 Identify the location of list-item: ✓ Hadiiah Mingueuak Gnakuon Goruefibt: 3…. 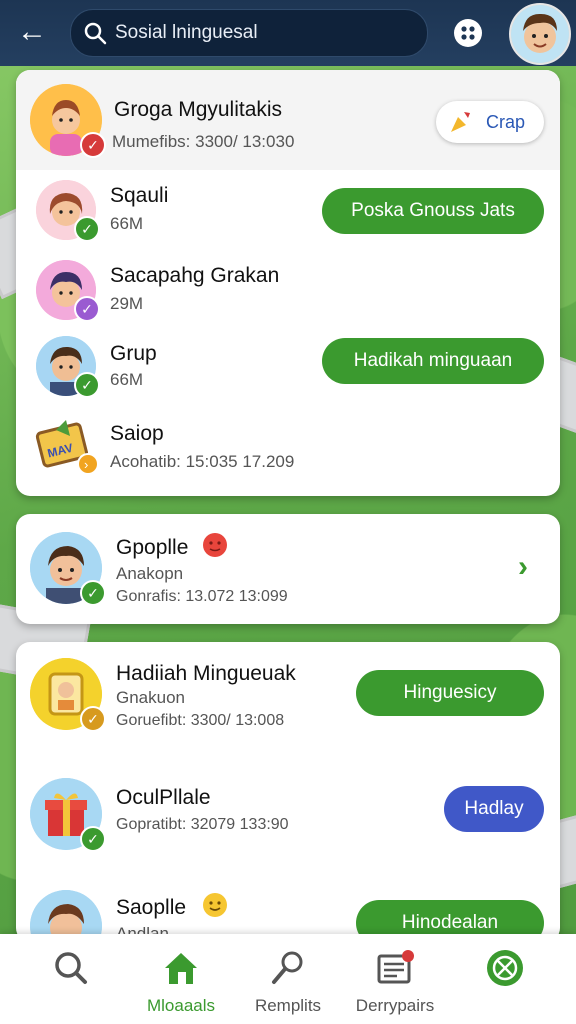
(288, 692).